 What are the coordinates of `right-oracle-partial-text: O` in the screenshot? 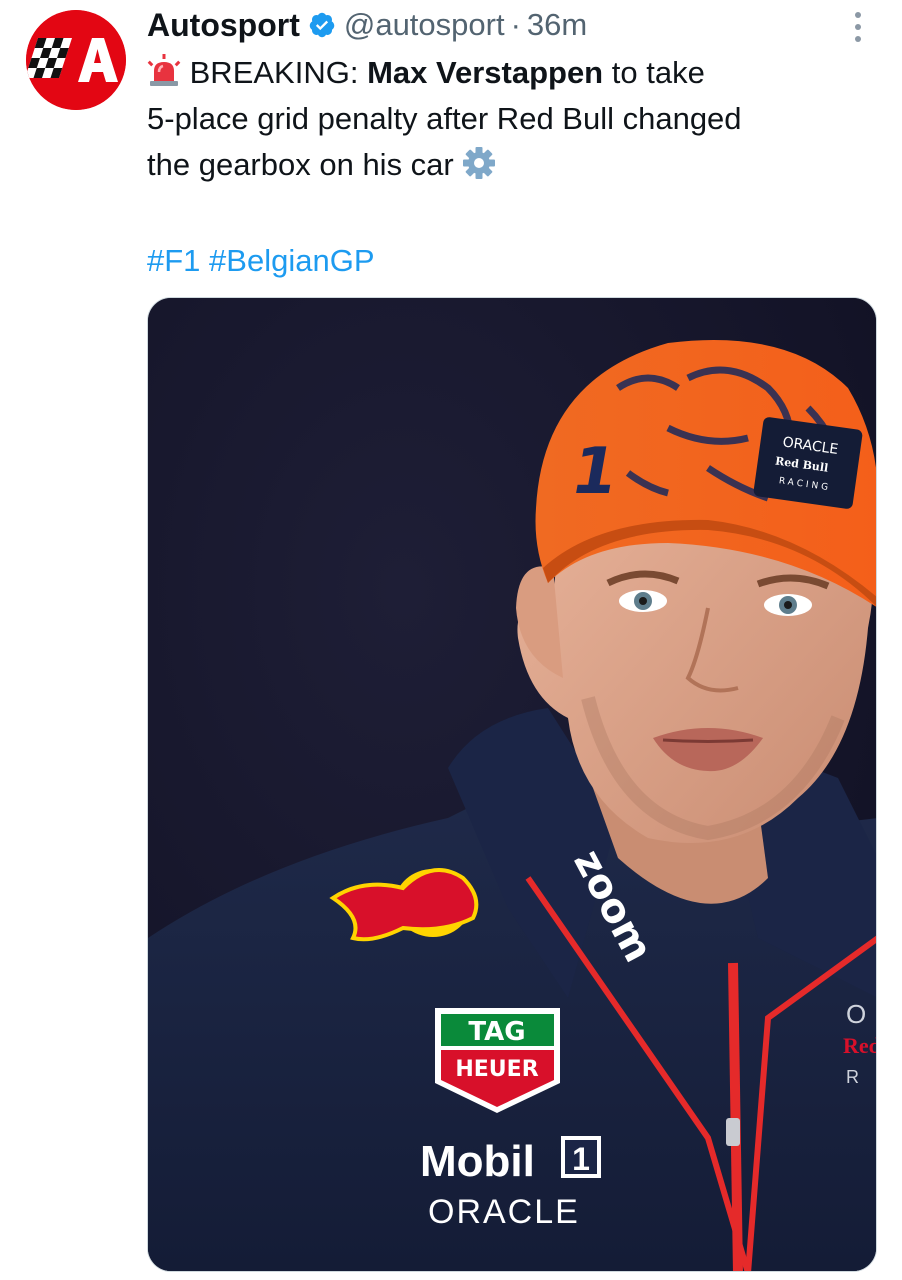 It's located at (856, 1014).